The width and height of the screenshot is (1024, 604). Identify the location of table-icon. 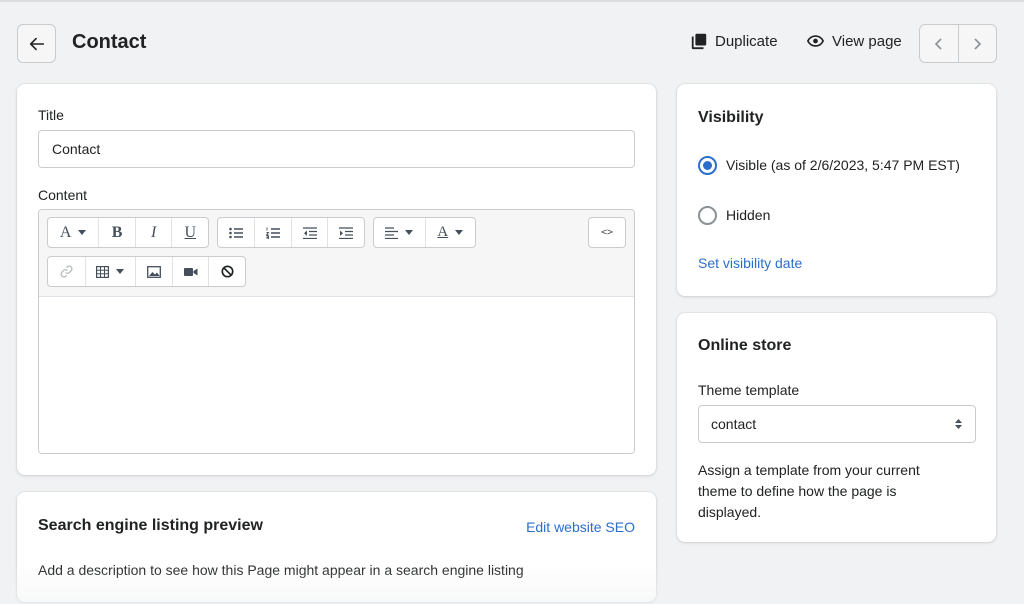
(103, 271).